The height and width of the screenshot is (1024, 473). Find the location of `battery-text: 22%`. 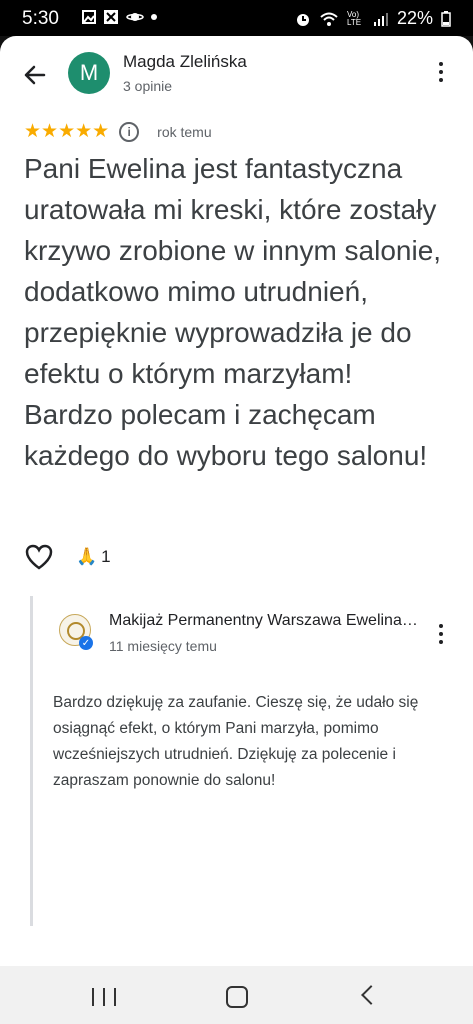

battery-text: 22% is located at coordinates (414, 18).